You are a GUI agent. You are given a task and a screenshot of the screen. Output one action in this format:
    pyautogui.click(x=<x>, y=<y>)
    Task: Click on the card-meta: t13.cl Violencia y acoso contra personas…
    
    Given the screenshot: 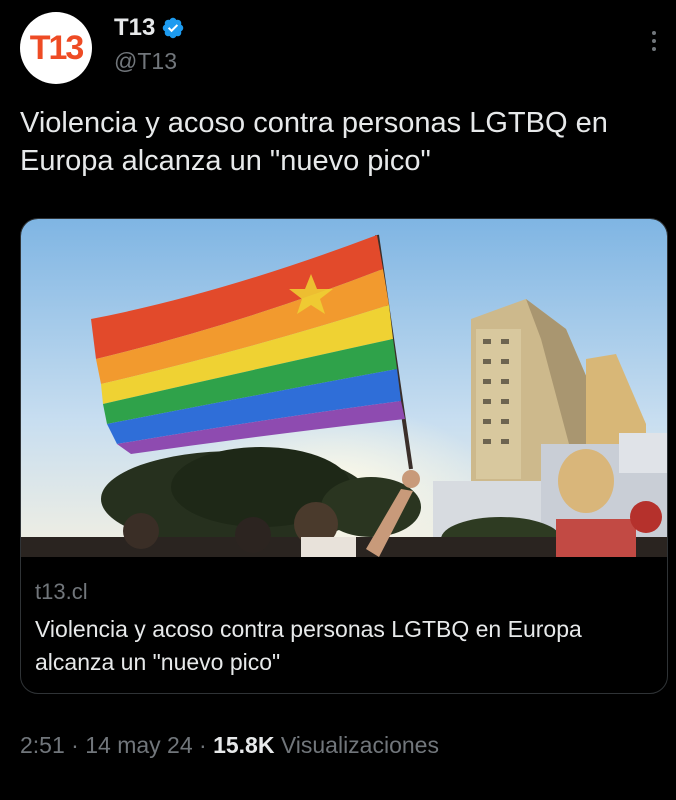 What is the action you would take?
    pyautogui.click(x=345, y=629)
    